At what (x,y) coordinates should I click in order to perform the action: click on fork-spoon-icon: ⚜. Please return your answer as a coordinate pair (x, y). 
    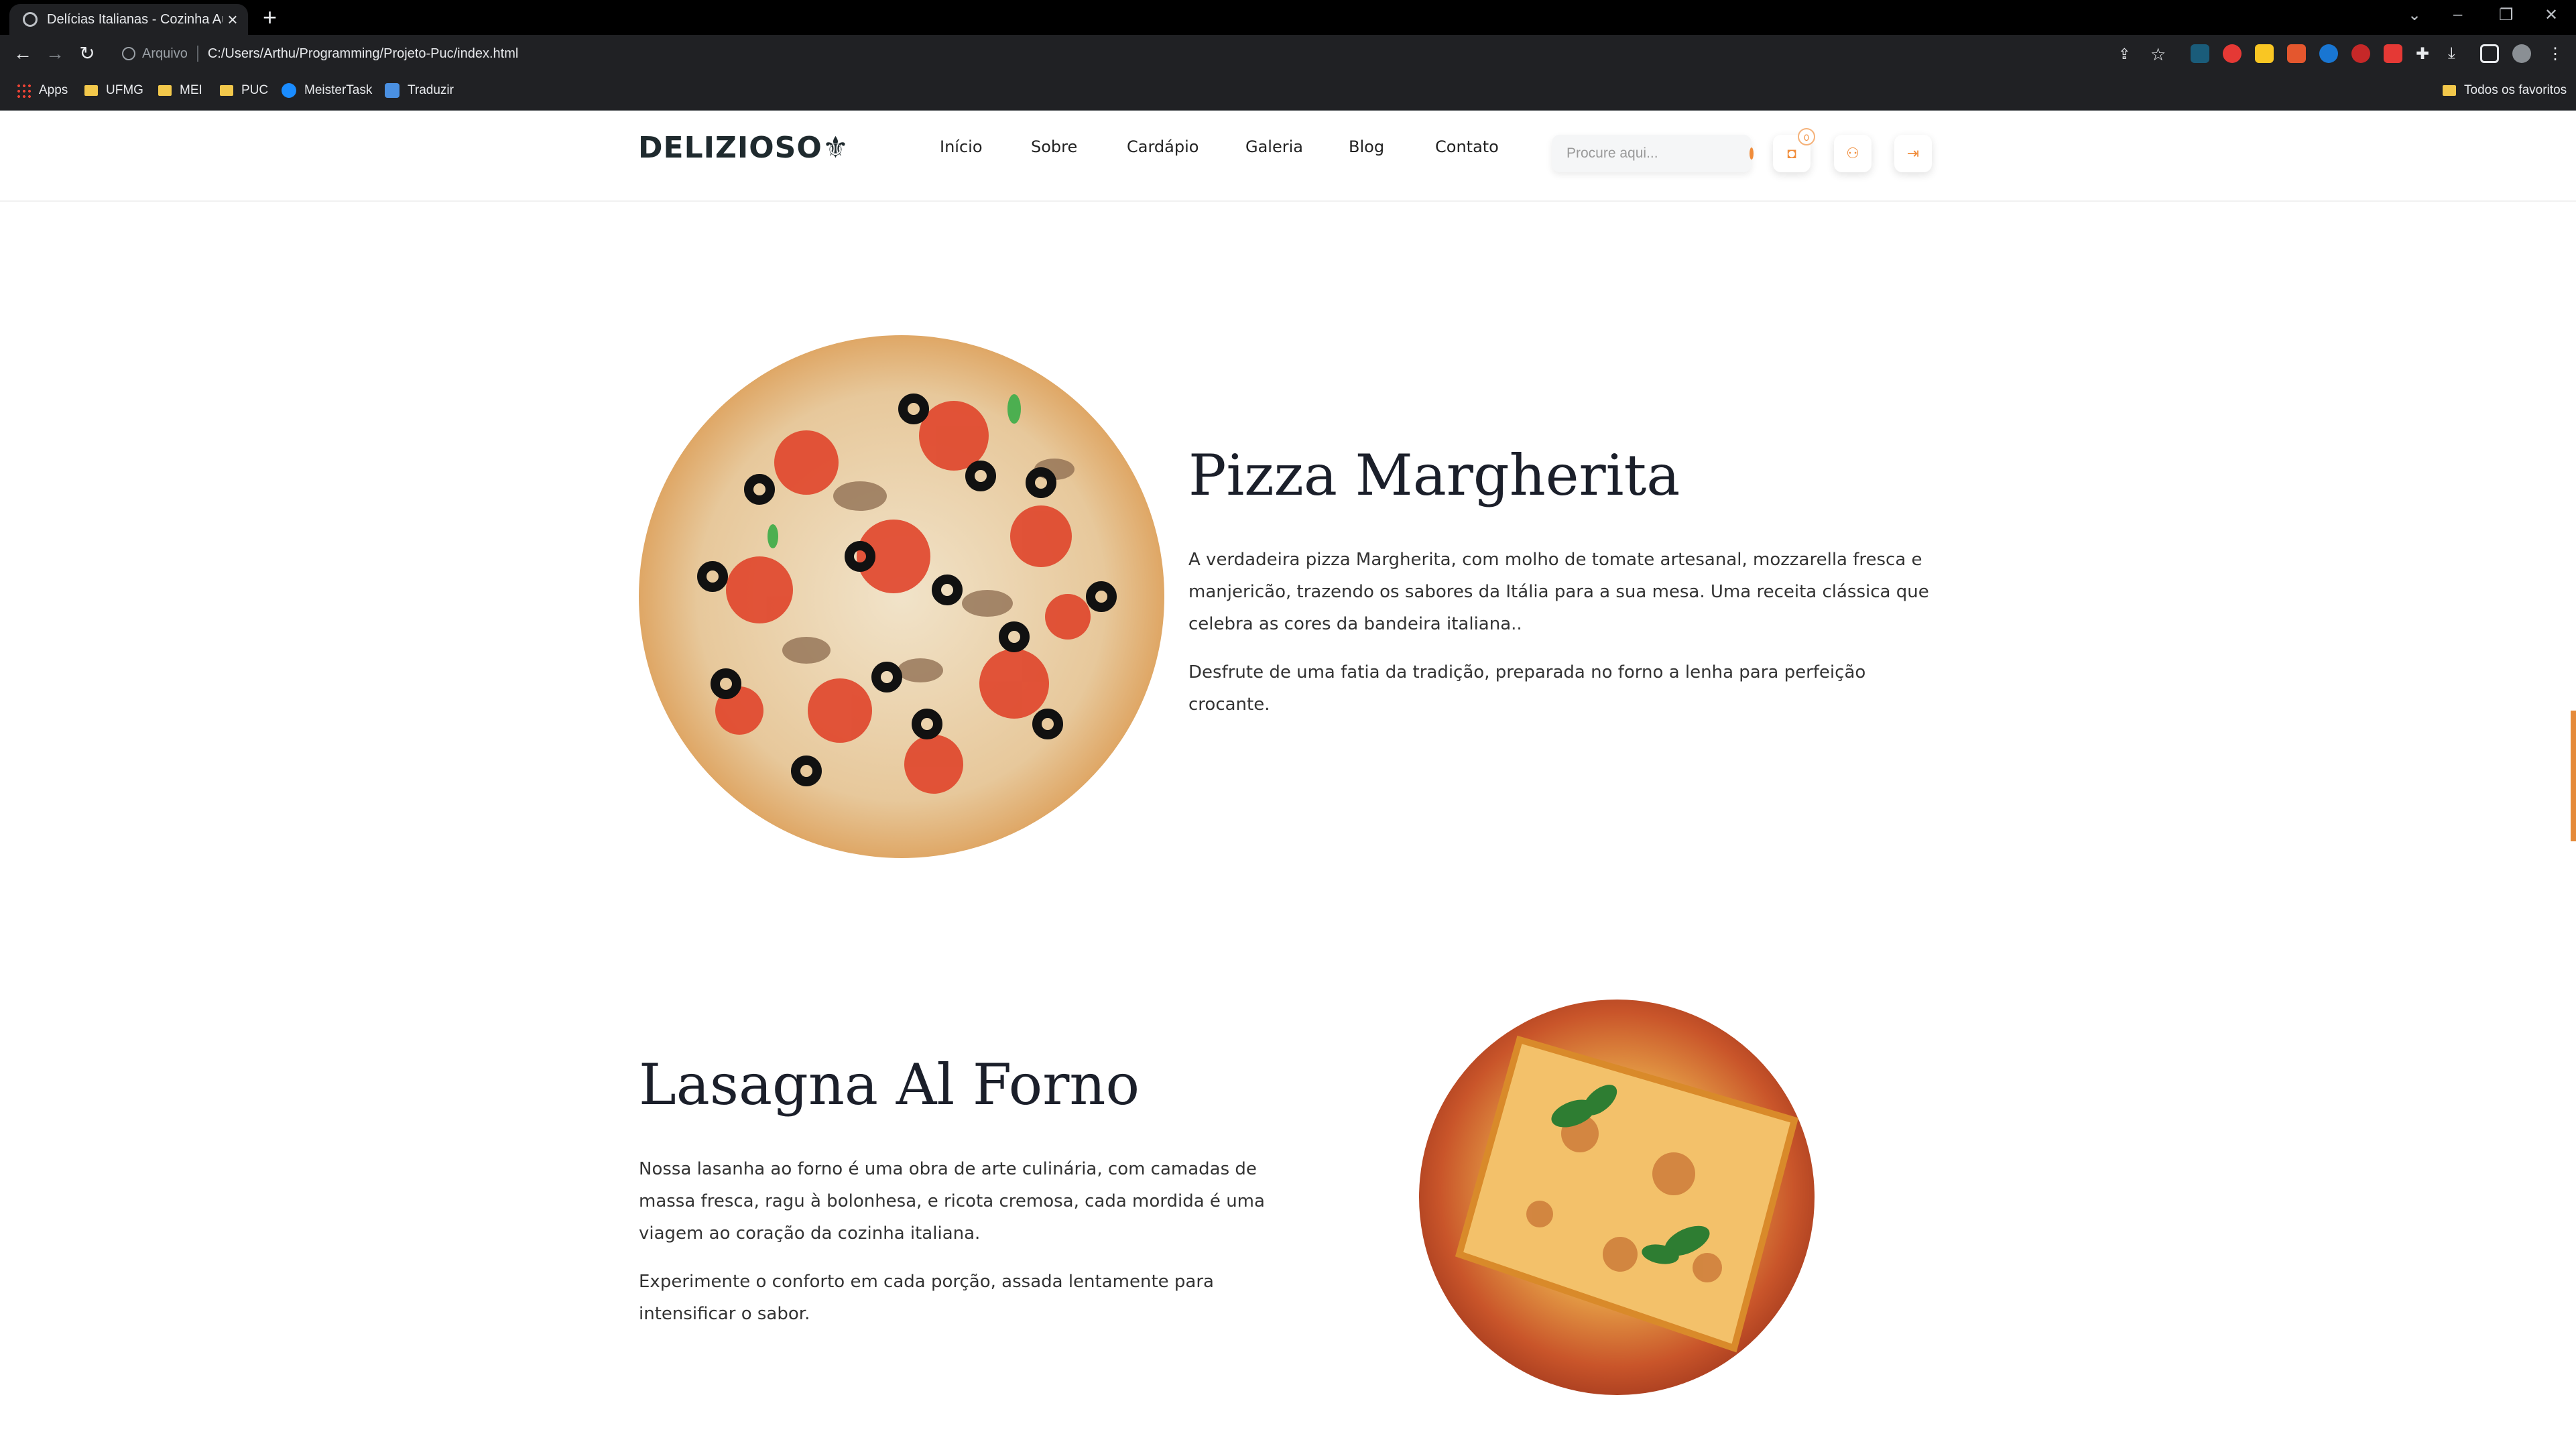
    Looking at the image, I should click on (836, 148).